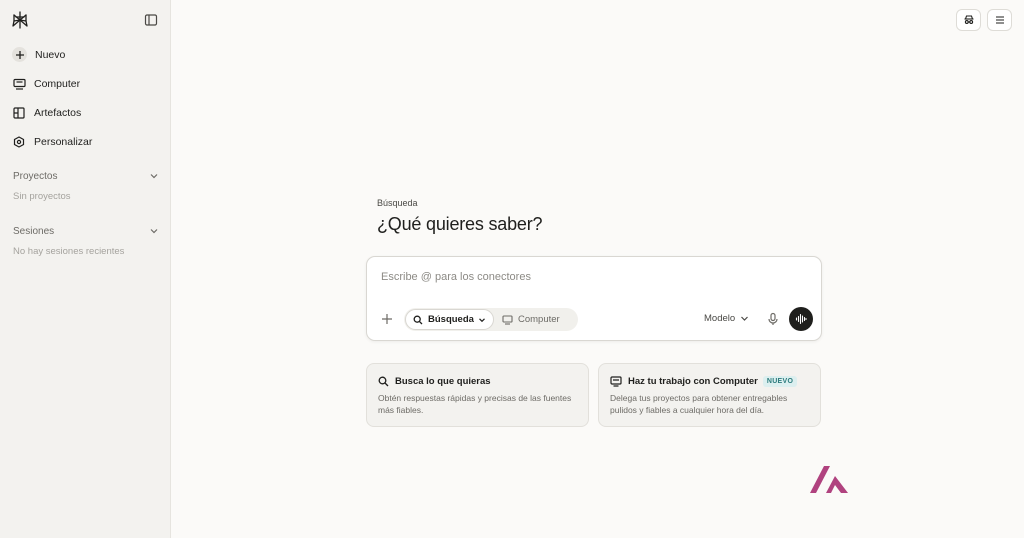 The height and width of the screenshot is (538, 1024). I want to click on customize-icon, so click(19, 142).